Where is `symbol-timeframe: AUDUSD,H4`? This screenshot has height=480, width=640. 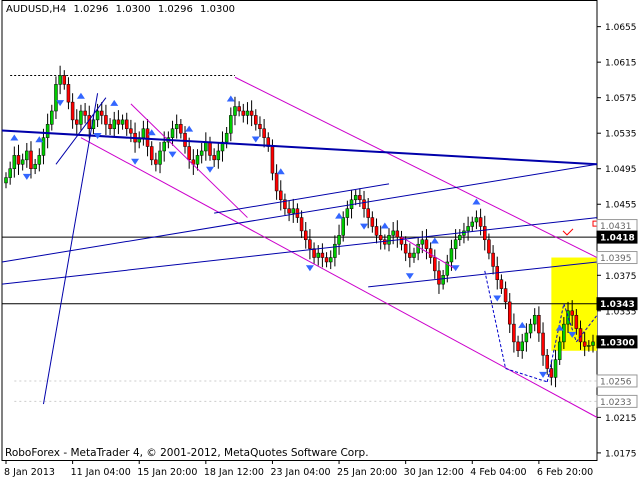 symbol-timeframe: AUDUSD,H4 is located at coordinates (36, 9).